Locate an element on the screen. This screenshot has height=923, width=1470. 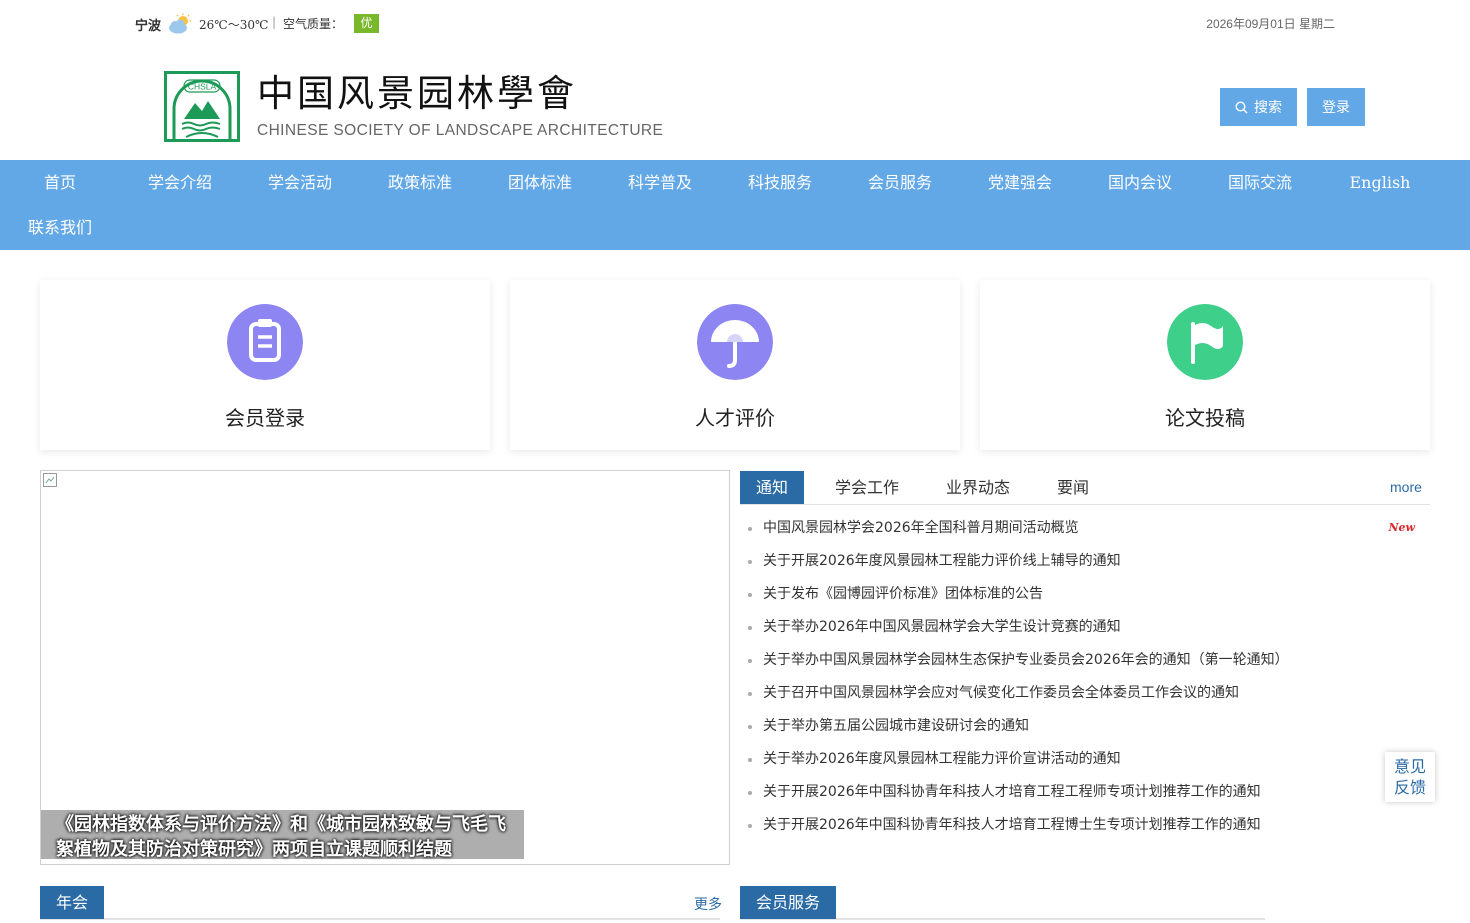
nav-item-contact: 联系我们 is located at coordinates (60, 227).